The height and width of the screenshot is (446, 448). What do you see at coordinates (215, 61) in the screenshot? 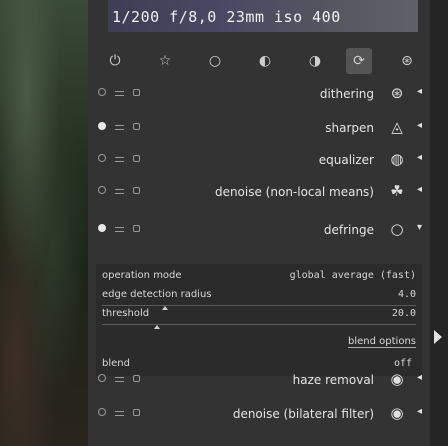
I see `circle-icon: ○` at bounding box center [215, 61].